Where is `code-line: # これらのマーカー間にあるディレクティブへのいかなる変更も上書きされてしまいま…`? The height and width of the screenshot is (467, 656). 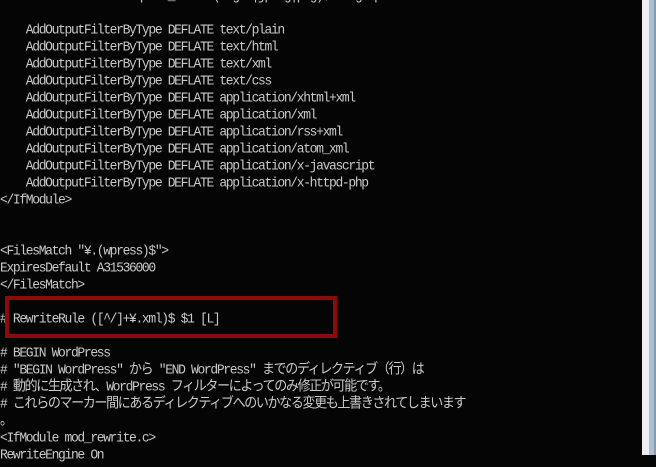
code-line: # これらのマーカー間にあるディレクティブへのいかなる変更も上書きされてしまいま… is located at coordinates (233, 403).